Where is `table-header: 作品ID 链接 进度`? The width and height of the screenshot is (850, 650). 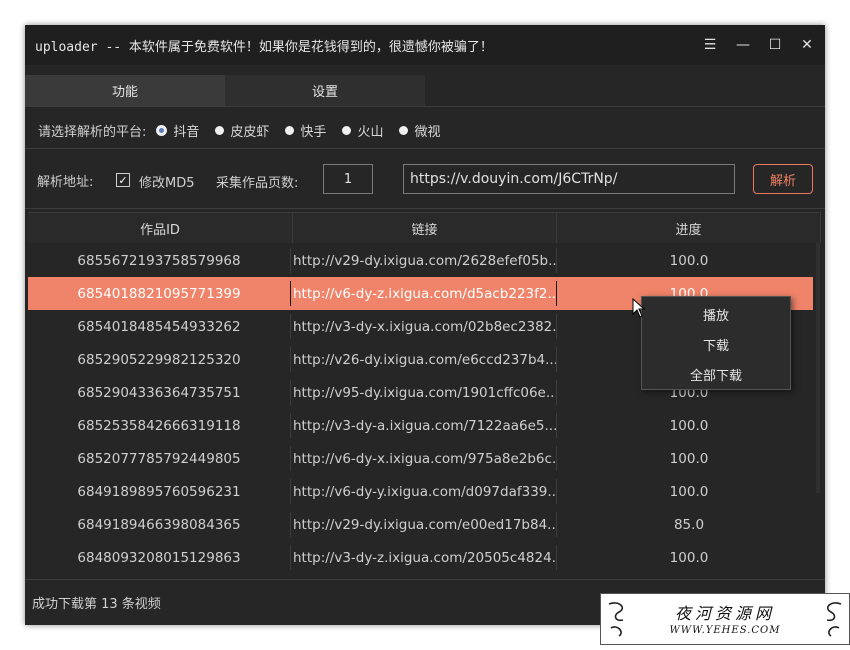 table-header: 作品ID 链接 进度 is located at coordinates (424, 228).